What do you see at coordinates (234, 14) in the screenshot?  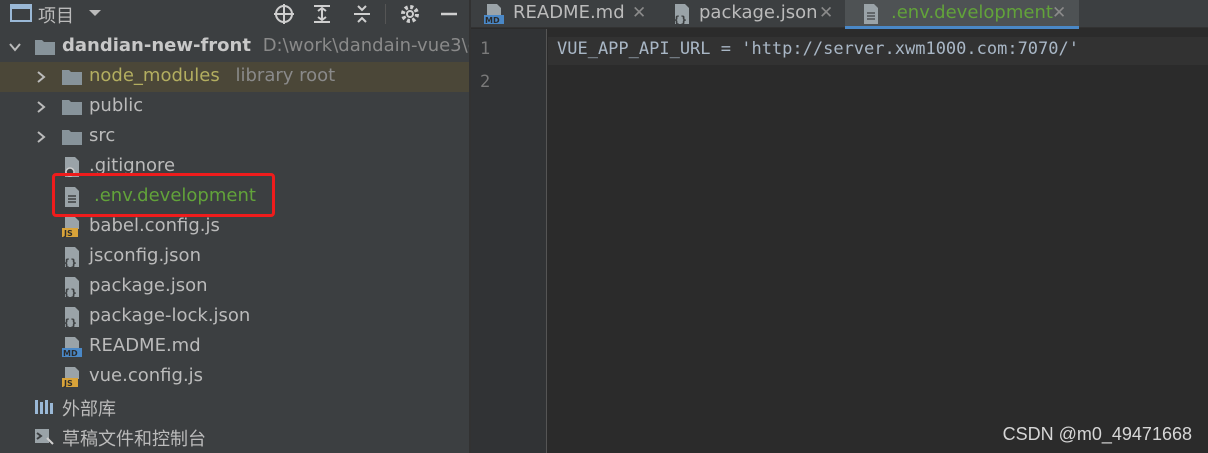 I see `project-panel-header: 项目` at bounding box center [234, 14].